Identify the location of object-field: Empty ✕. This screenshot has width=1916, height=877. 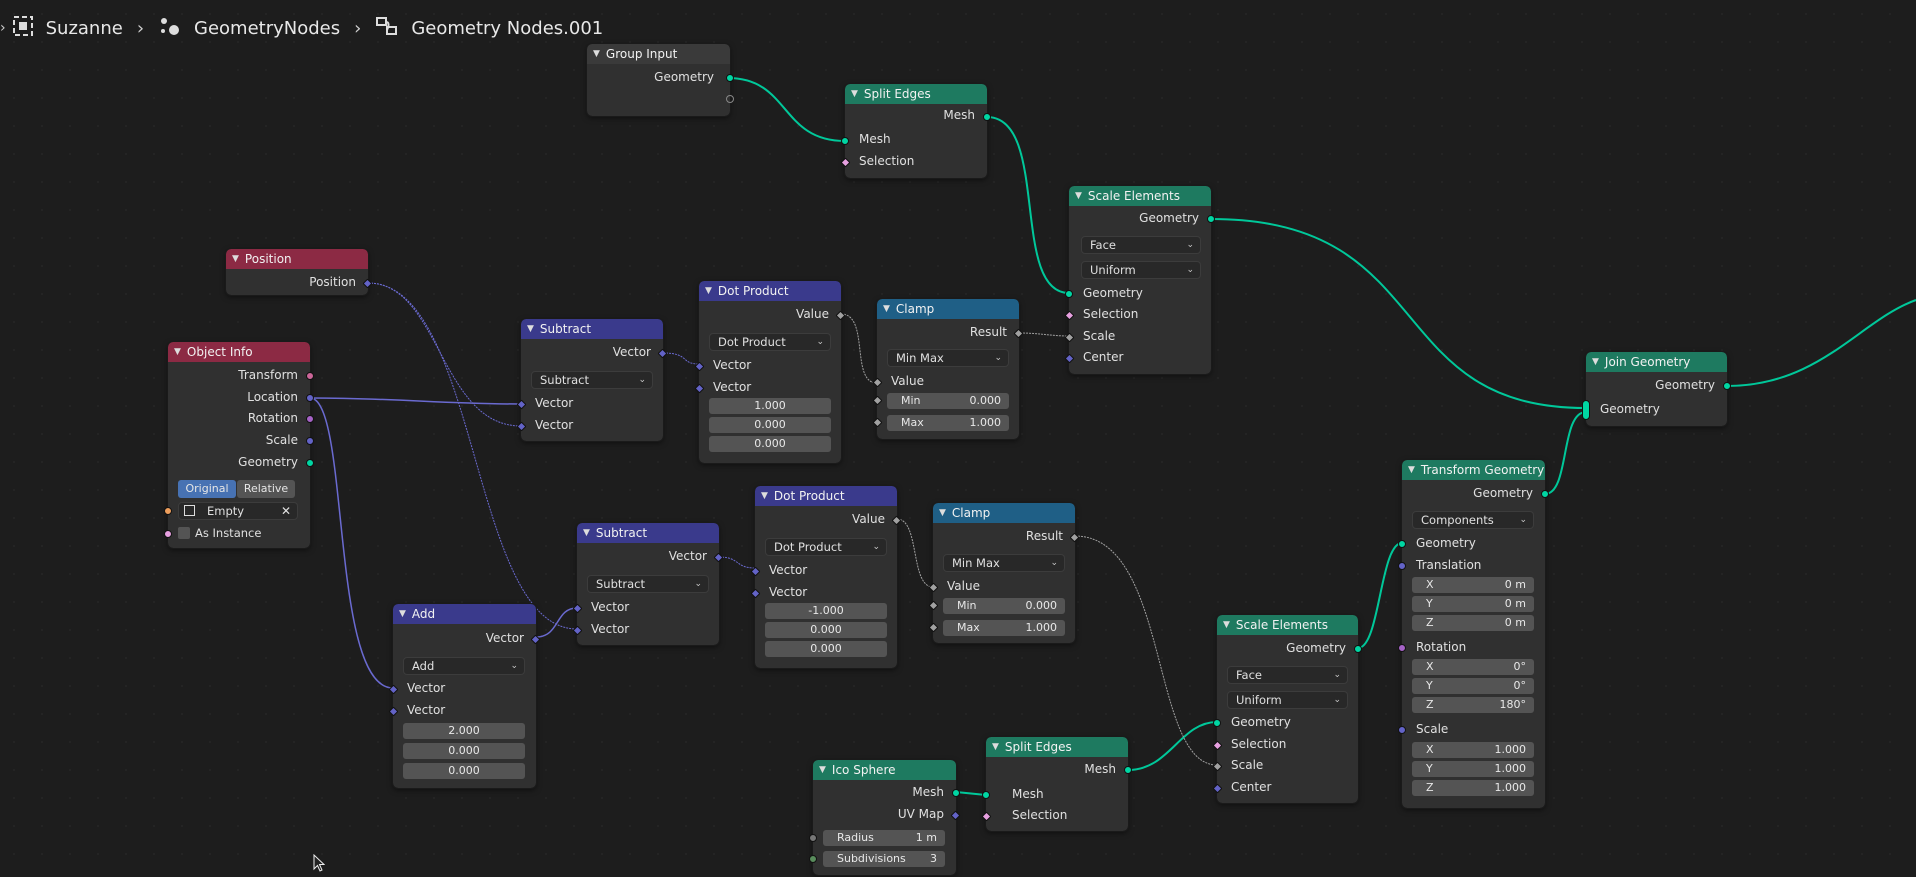
(238, 511).